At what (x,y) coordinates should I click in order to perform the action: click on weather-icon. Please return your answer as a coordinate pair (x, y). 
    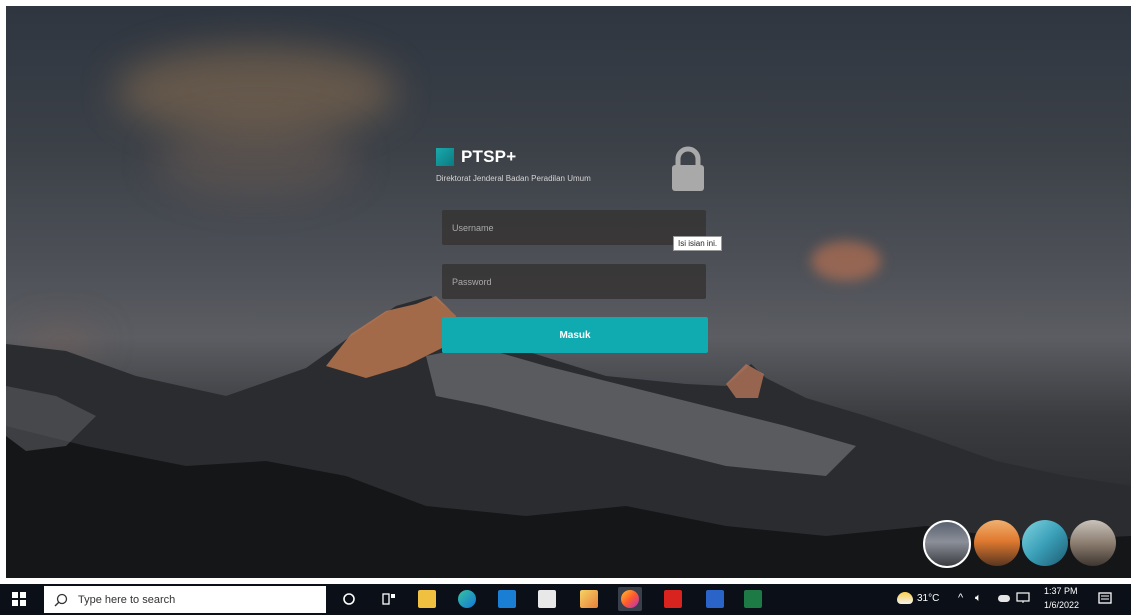
    Looking at the image, I should click on (905, 598).